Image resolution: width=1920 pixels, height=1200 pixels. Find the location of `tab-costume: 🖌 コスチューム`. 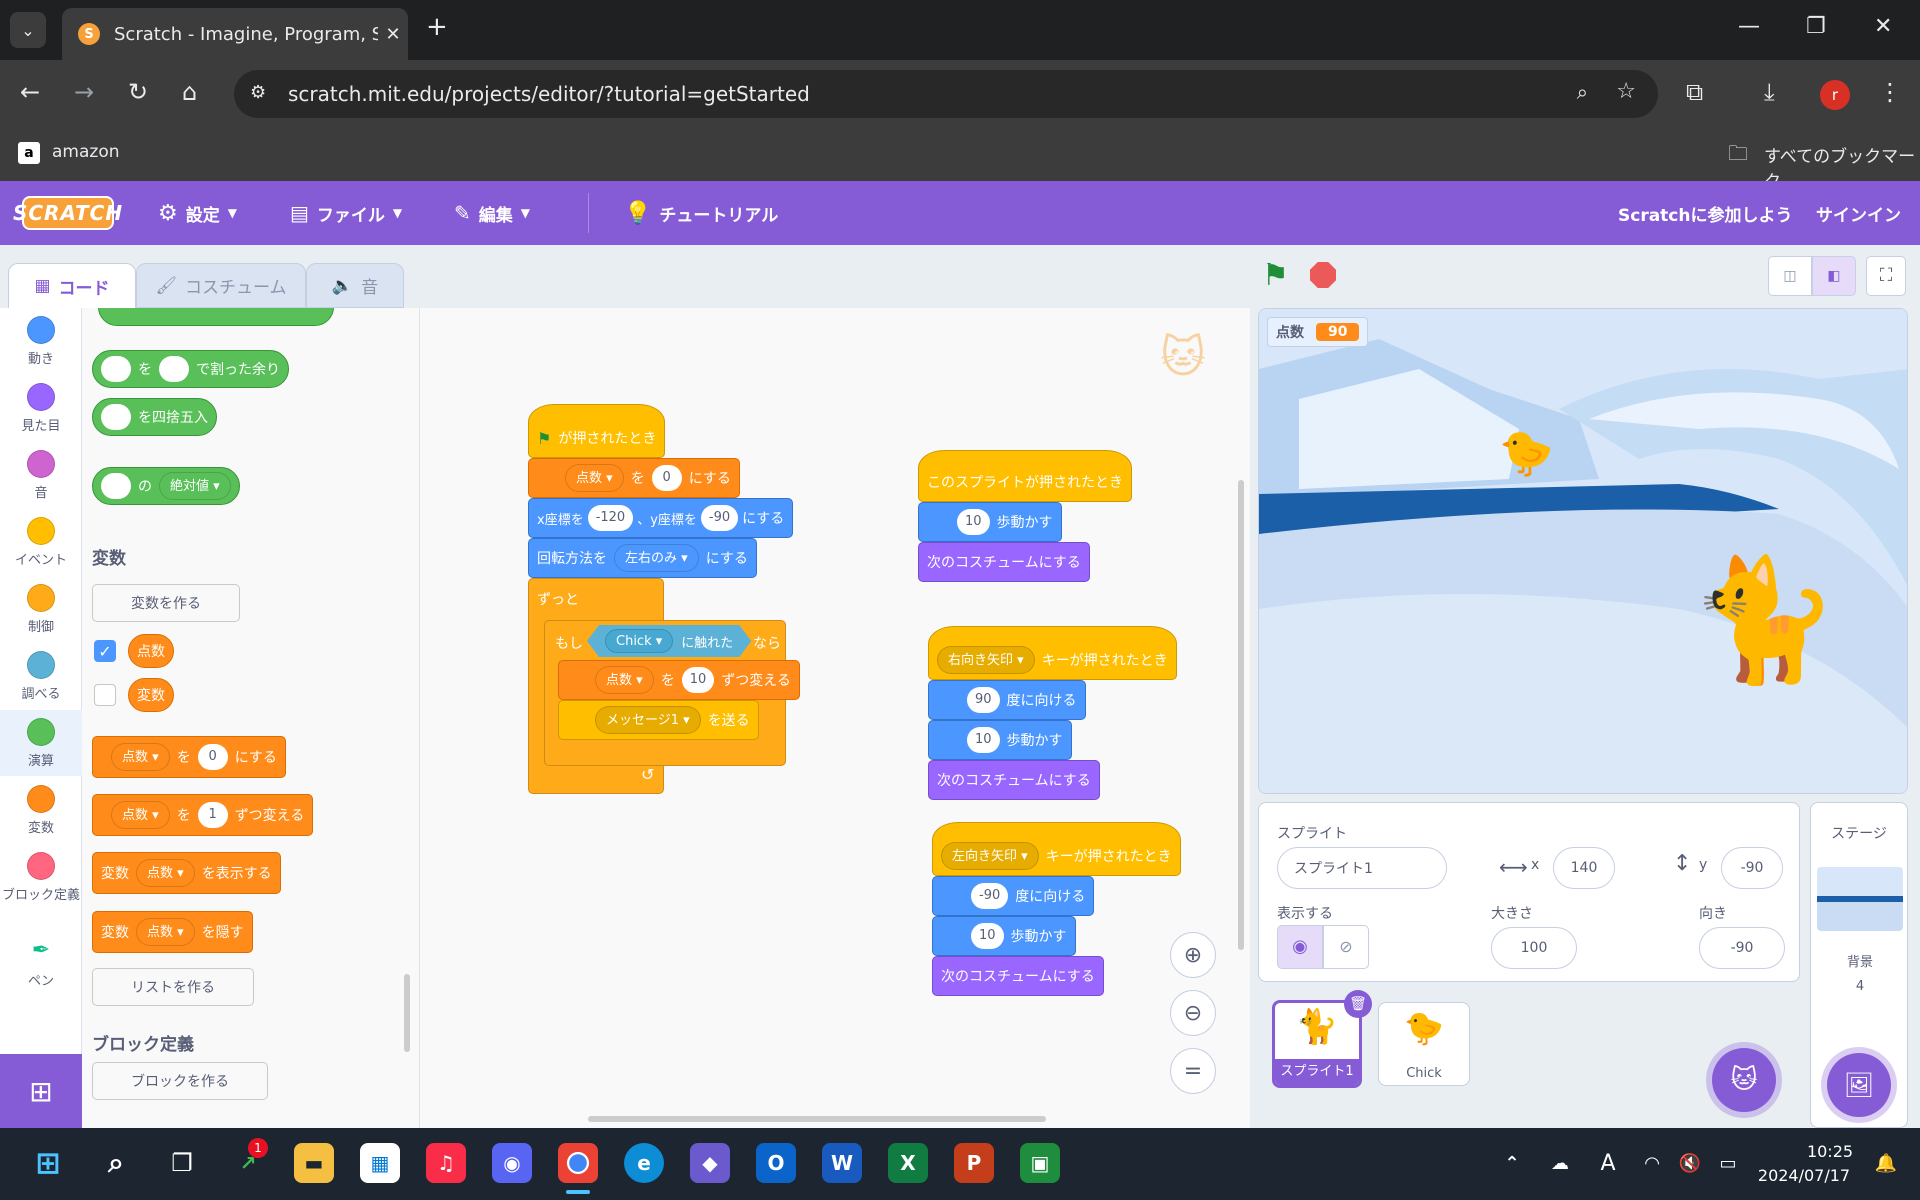

tab-costume: 🖌 コスチューム is located at coordinates (221, 285).